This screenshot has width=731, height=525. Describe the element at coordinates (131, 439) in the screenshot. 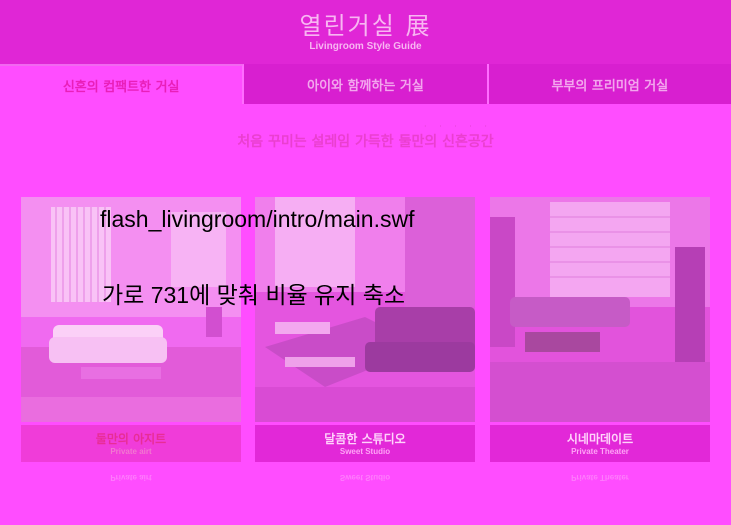

I see `room-card-title-1: 둘만의 아지트` at that location.